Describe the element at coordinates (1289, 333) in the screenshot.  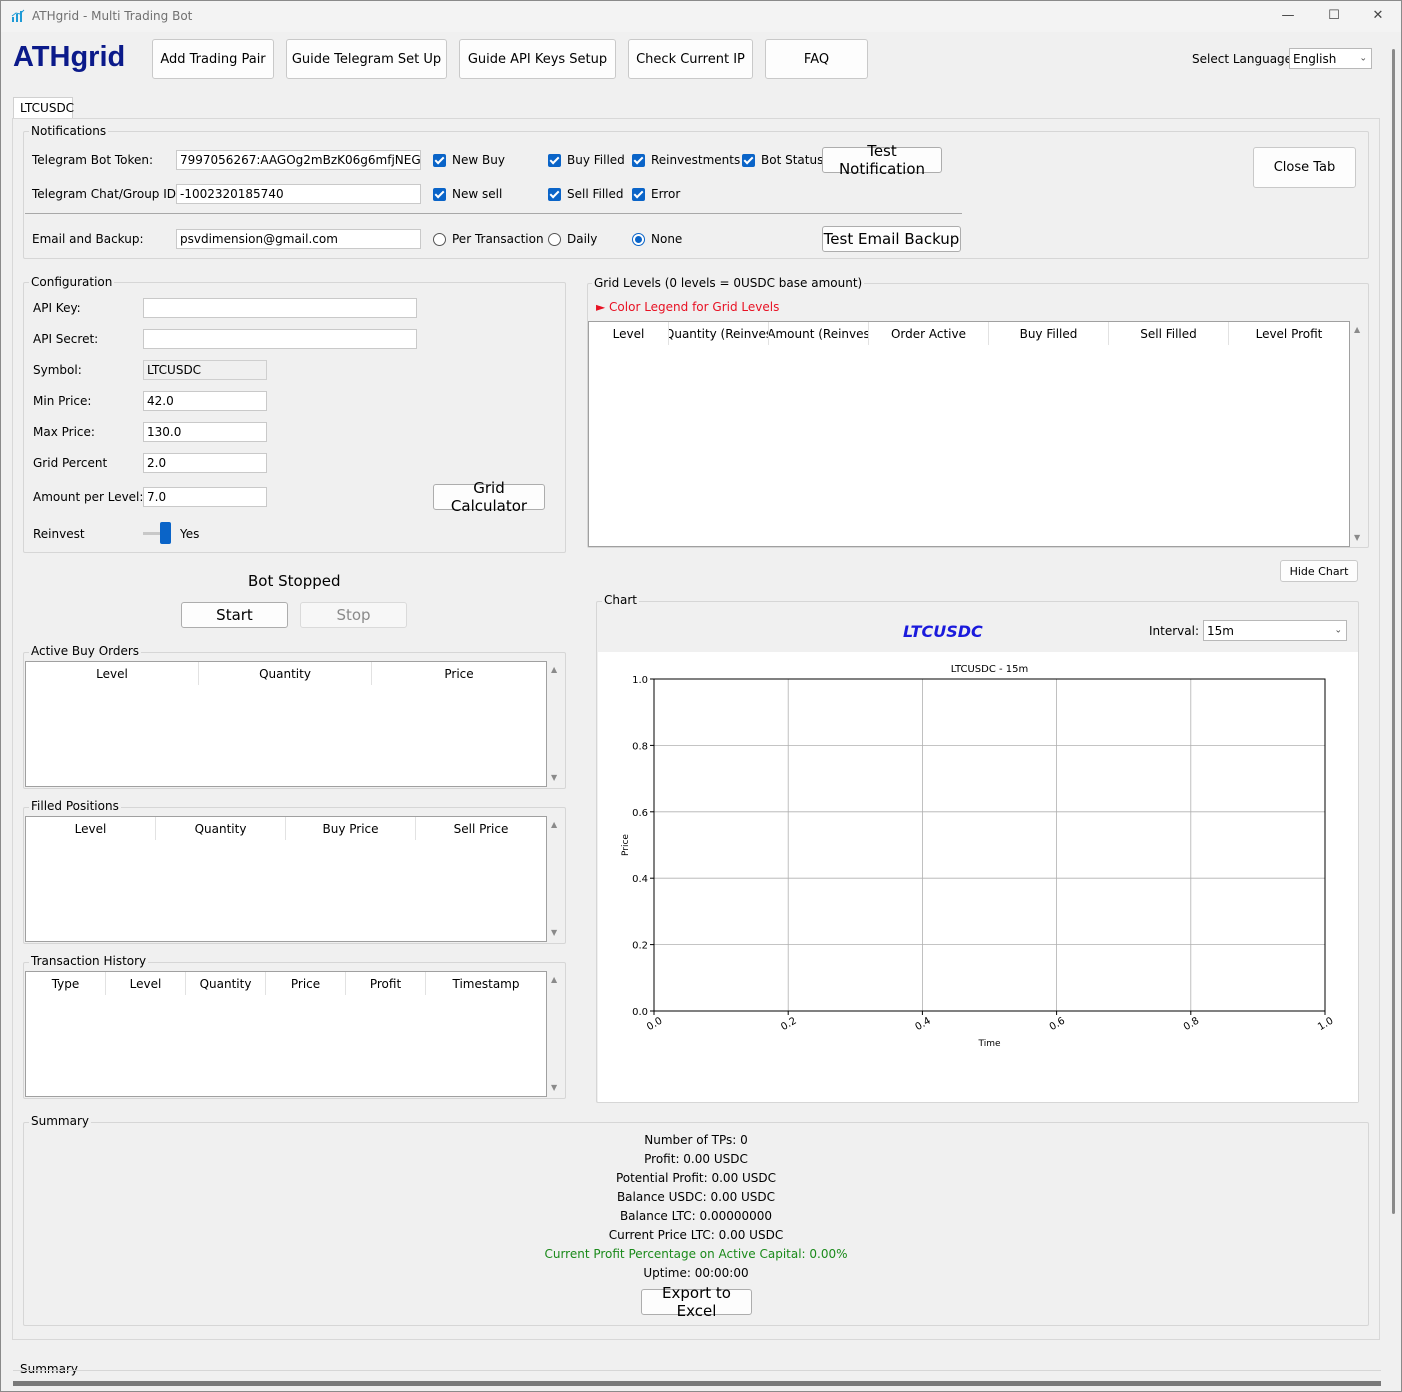
I see `column-header: Level Profit` at that location.